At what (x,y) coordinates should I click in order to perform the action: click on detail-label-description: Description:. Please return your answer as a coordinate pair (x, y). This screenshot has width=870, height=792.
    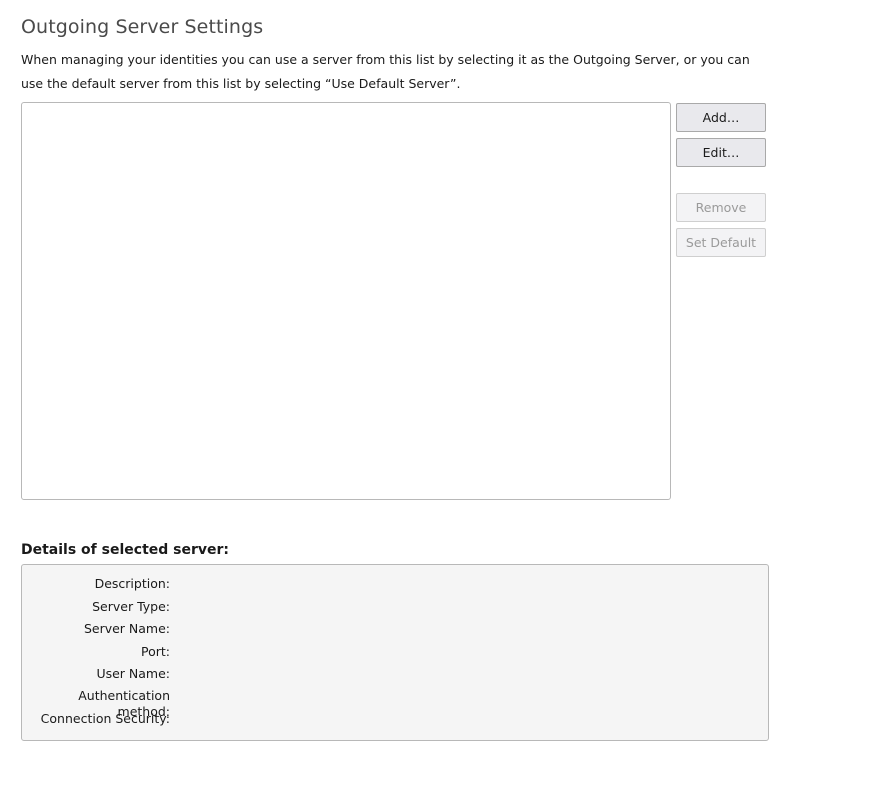
    Looking at the image, I should click on (132, 583).